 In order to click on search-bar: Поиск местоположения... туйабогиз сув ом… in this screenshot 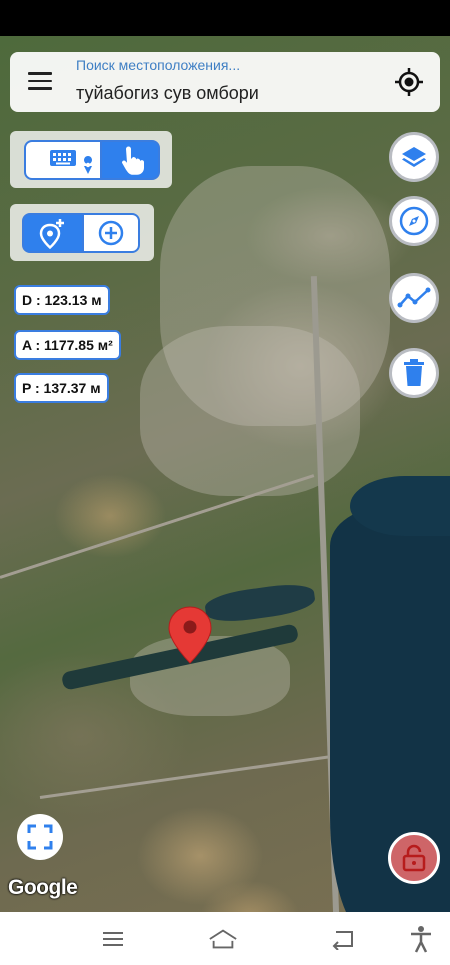, I will do `click(225, 82)`.